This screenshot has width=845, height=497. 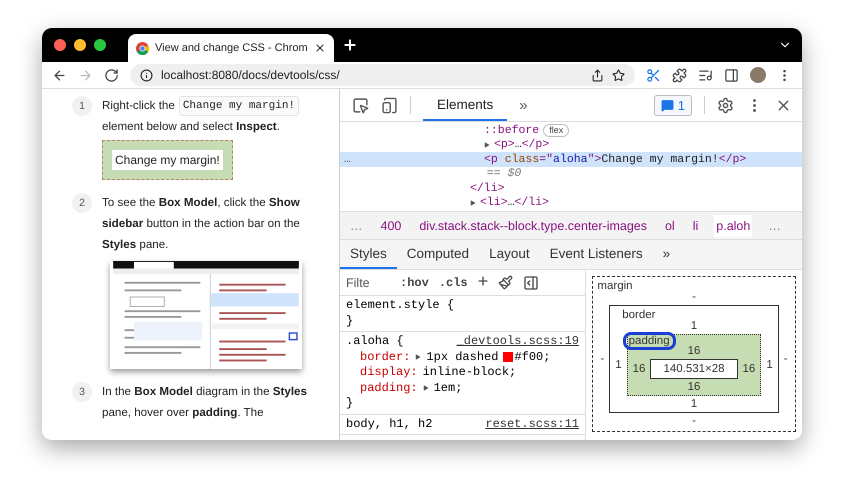 What do you see at coordinates (205, 402) in the screenshot?
I see `step-text: In the Box Model diagram in the Styles pane, hover over padding. The` at bounding box center [205, 402].